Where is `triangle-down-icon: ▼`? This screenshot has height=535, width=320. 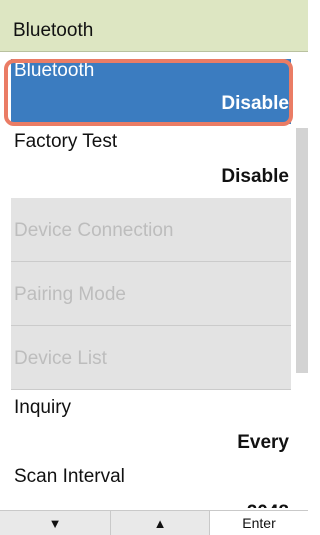
triangle-down-icon: ▼ is located at coordinates (55, 523).